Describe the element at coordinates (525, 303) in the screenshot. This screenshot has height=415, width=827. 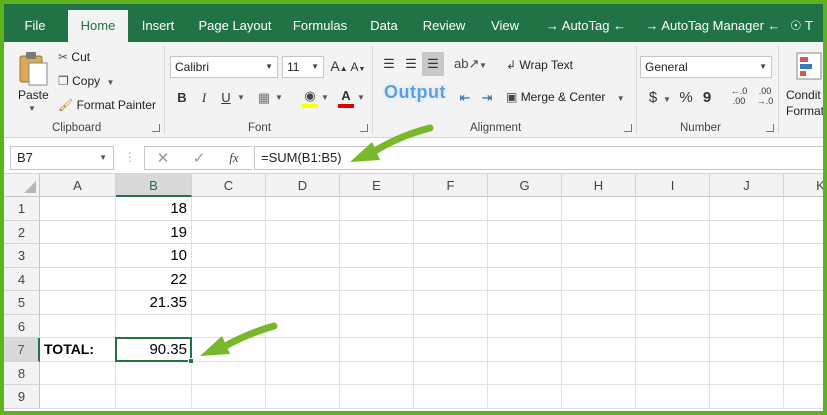
I see `cell-g5` at that location.